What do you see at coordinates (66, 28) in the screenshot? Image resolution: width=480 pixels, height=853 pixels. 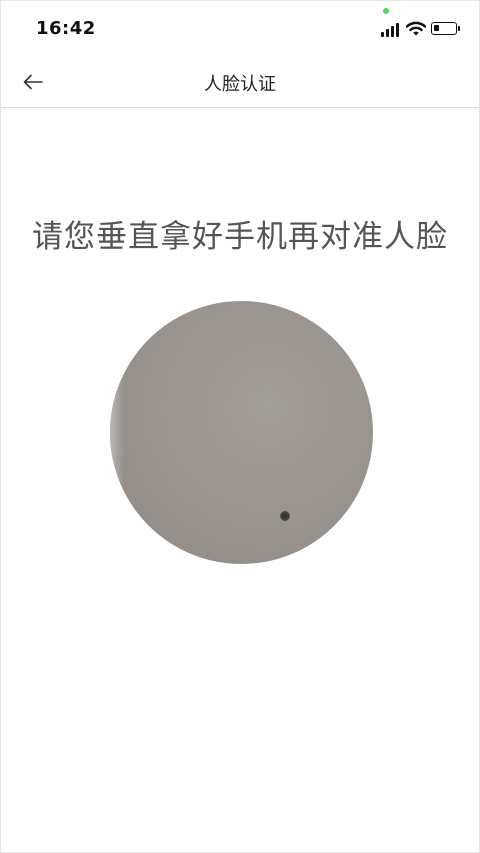 I see `status-time: 16:42` at bounding box center [66, 28].